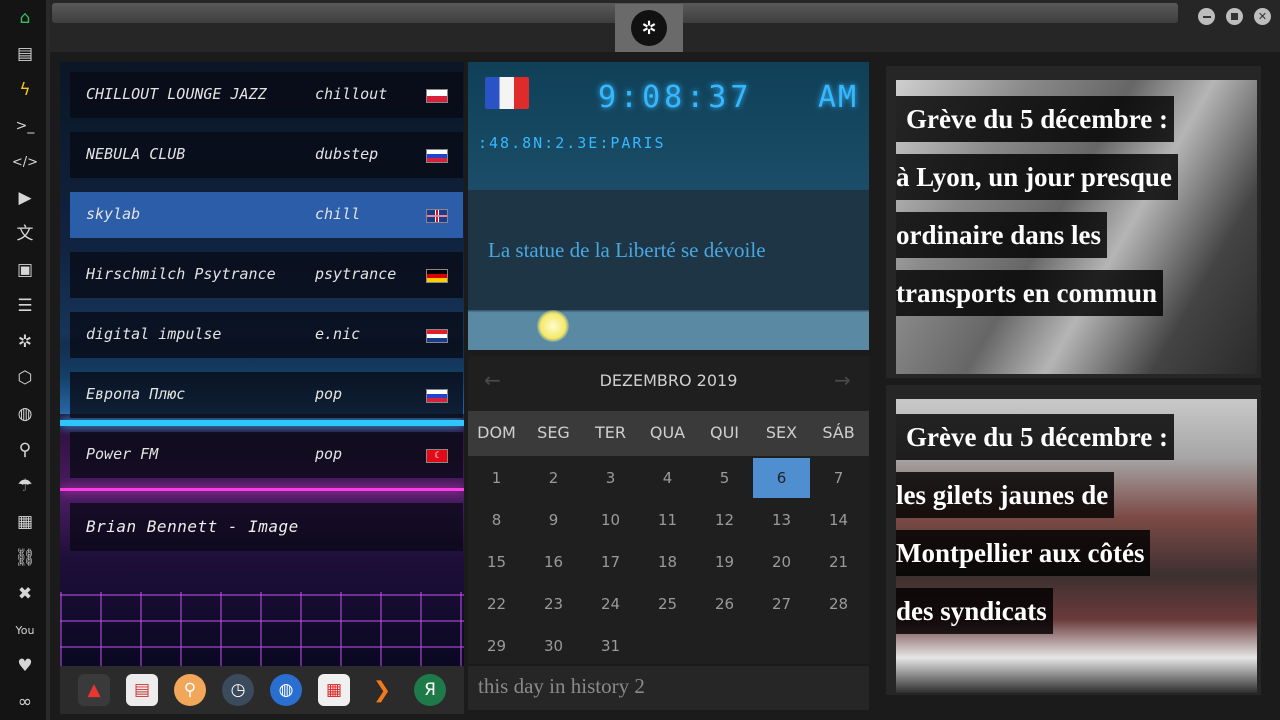 The height and width of the screenshot is (720, 1280). What do you see at coordinates (1262, 16) in the screenshot?
I see `close-button: ✕` at bounding box center [1262, 16].